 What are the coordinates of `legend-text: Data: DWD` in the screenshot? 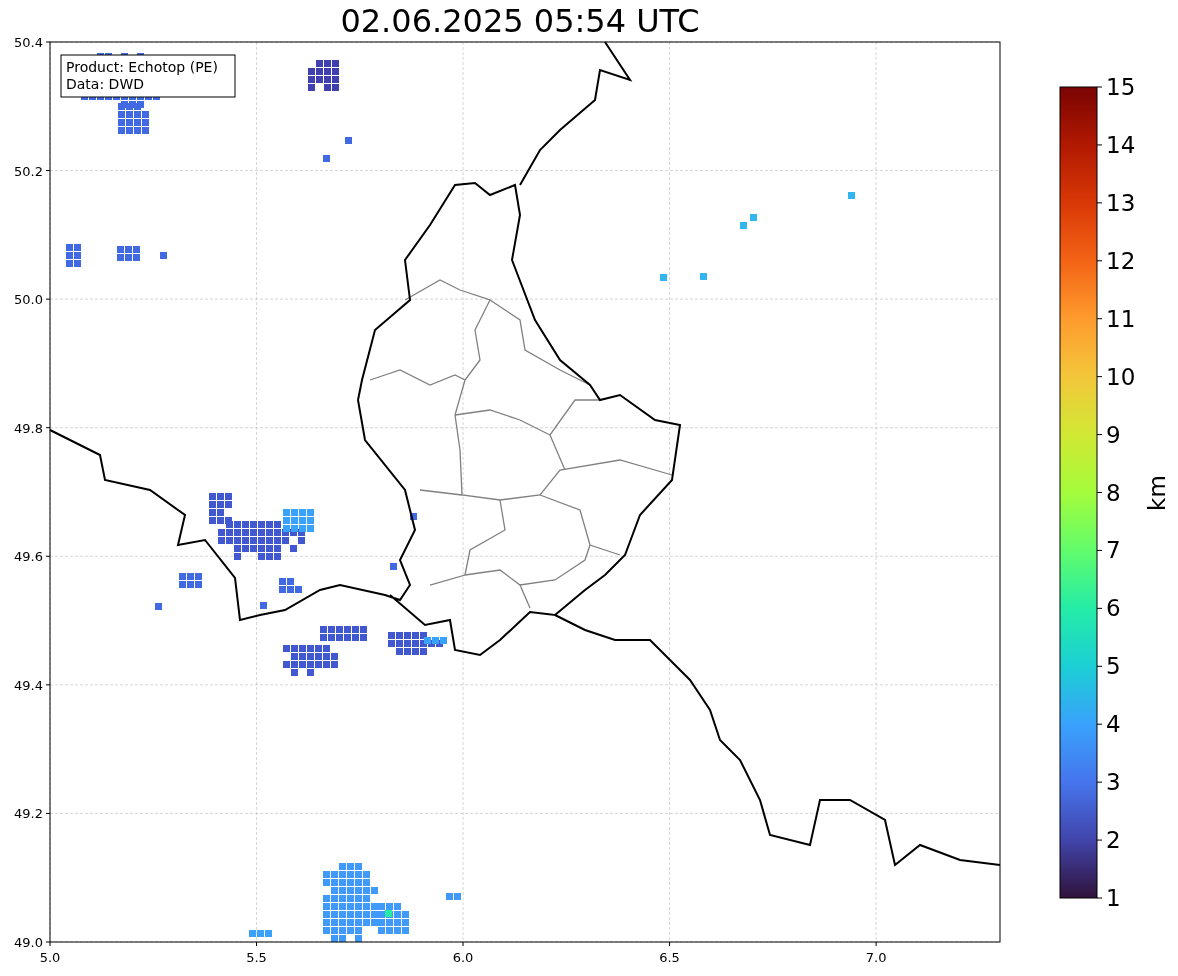 It's located at (105, 84).